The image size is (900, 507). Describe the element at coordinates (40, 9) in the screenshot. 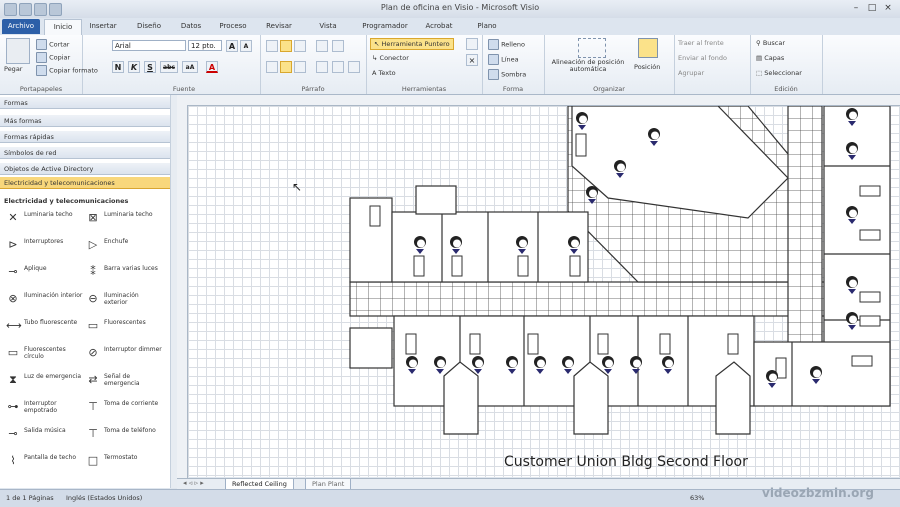

I see `undo-icon` at that location.